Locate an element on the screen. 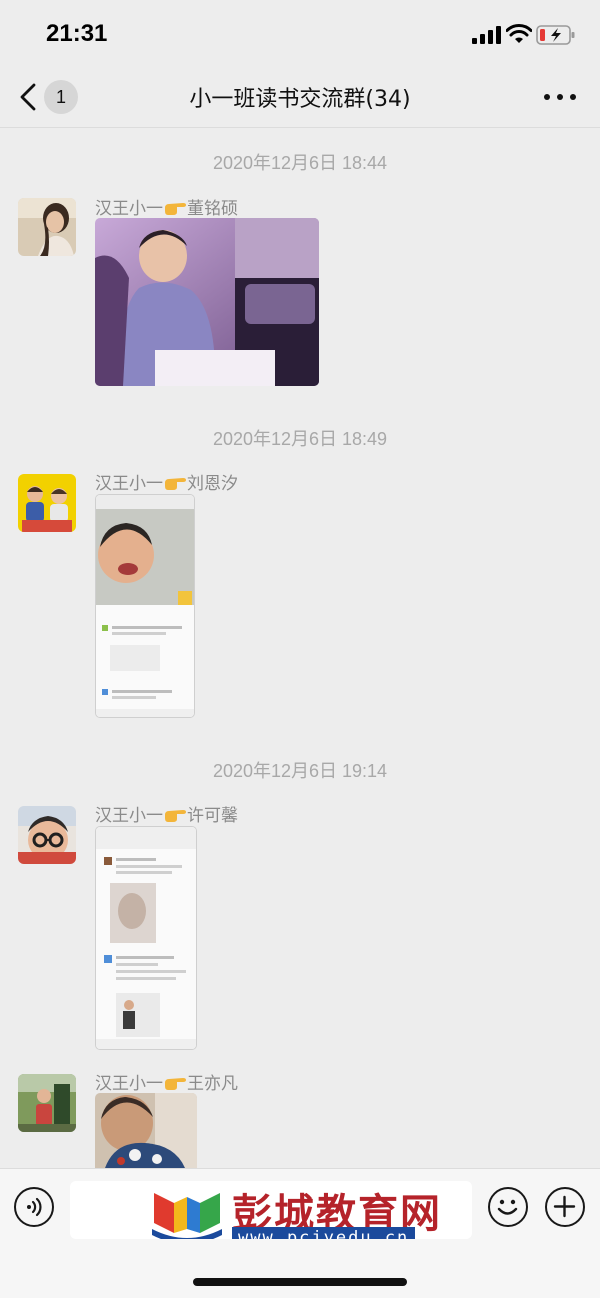 The image size is (600, 1298). sender-name: 汉王小一 许可馨 is located at coordinates (166, 816).